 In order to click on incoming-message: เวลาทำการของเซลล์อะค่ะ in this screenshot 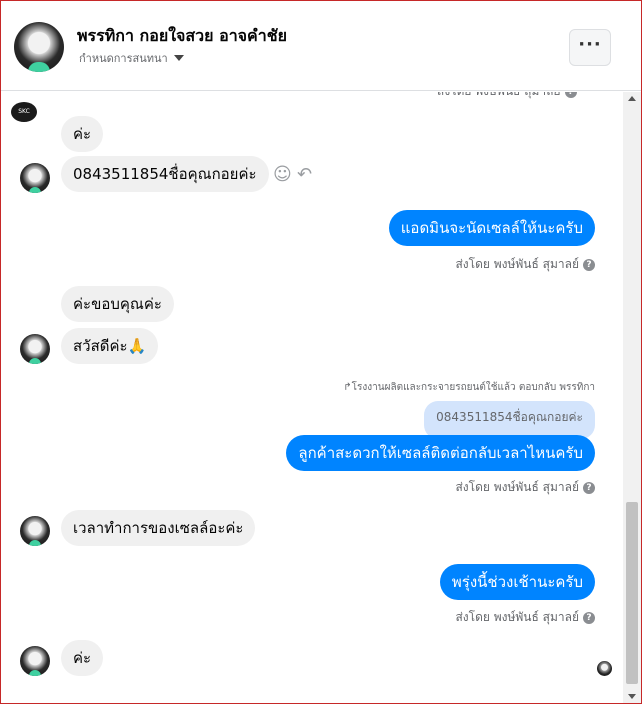, I will do `click(158, 528)`.